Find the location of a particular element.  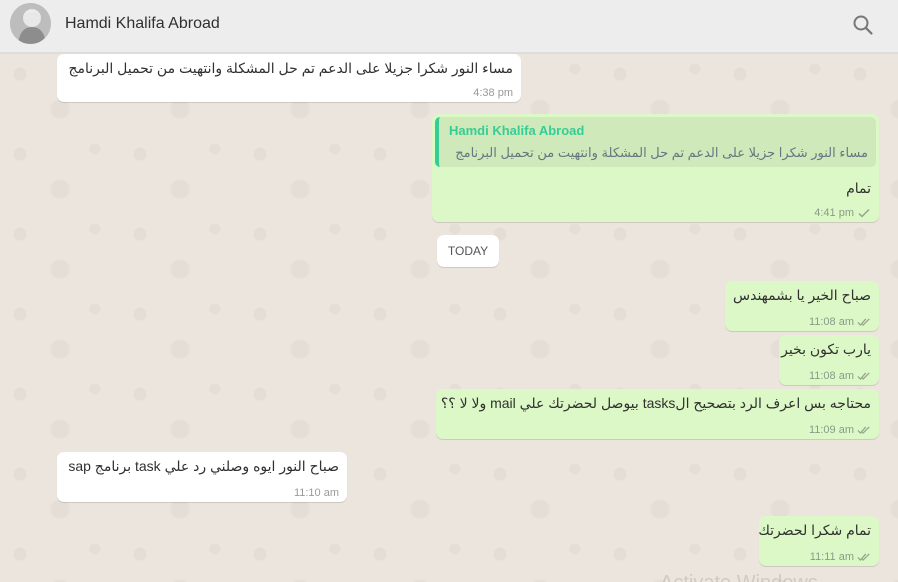

message-time: 4:41 pm is located at coordinates (842, 213).